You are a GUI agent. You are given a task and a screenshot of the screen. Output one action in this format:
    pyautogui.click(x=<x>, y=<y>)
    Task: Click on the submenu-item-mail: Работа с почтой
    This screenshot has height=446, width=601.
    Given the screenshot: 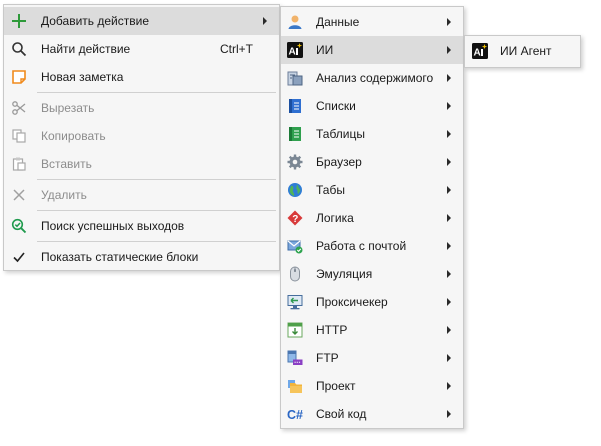 What is the action you would take?
    pyautogui.click(x=372, y=246)
    